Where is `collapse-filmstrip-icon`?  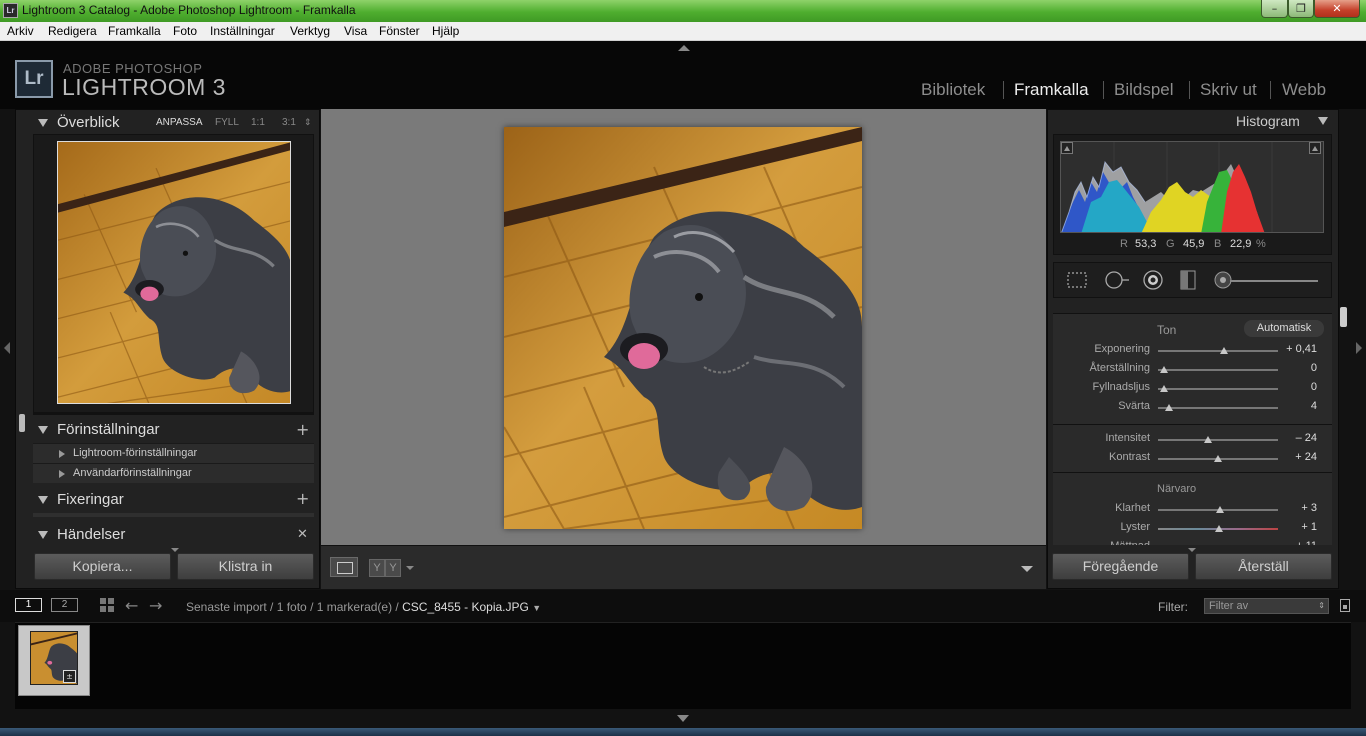 collapse-filmstrip-icon is located at coordinates (683, 718).